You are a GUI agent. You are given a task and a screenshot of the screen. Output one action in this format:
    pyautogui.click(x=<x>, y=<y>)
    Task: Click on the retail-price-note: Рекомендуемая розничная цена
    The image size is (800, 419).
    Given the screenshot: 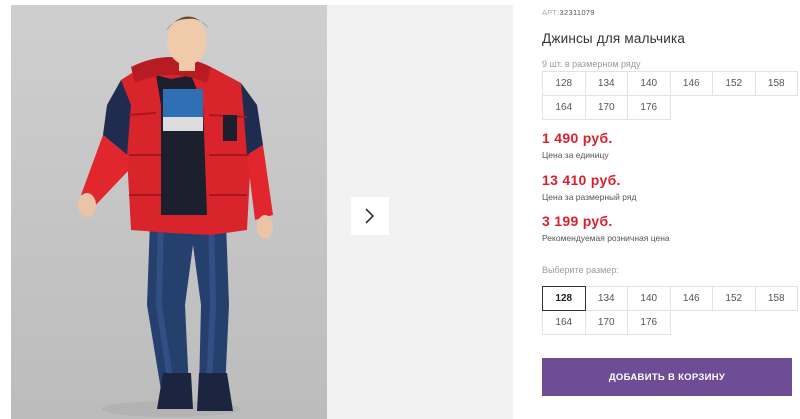 What is the action you would take?
    pyautogui.click(x=606, y=238)
    